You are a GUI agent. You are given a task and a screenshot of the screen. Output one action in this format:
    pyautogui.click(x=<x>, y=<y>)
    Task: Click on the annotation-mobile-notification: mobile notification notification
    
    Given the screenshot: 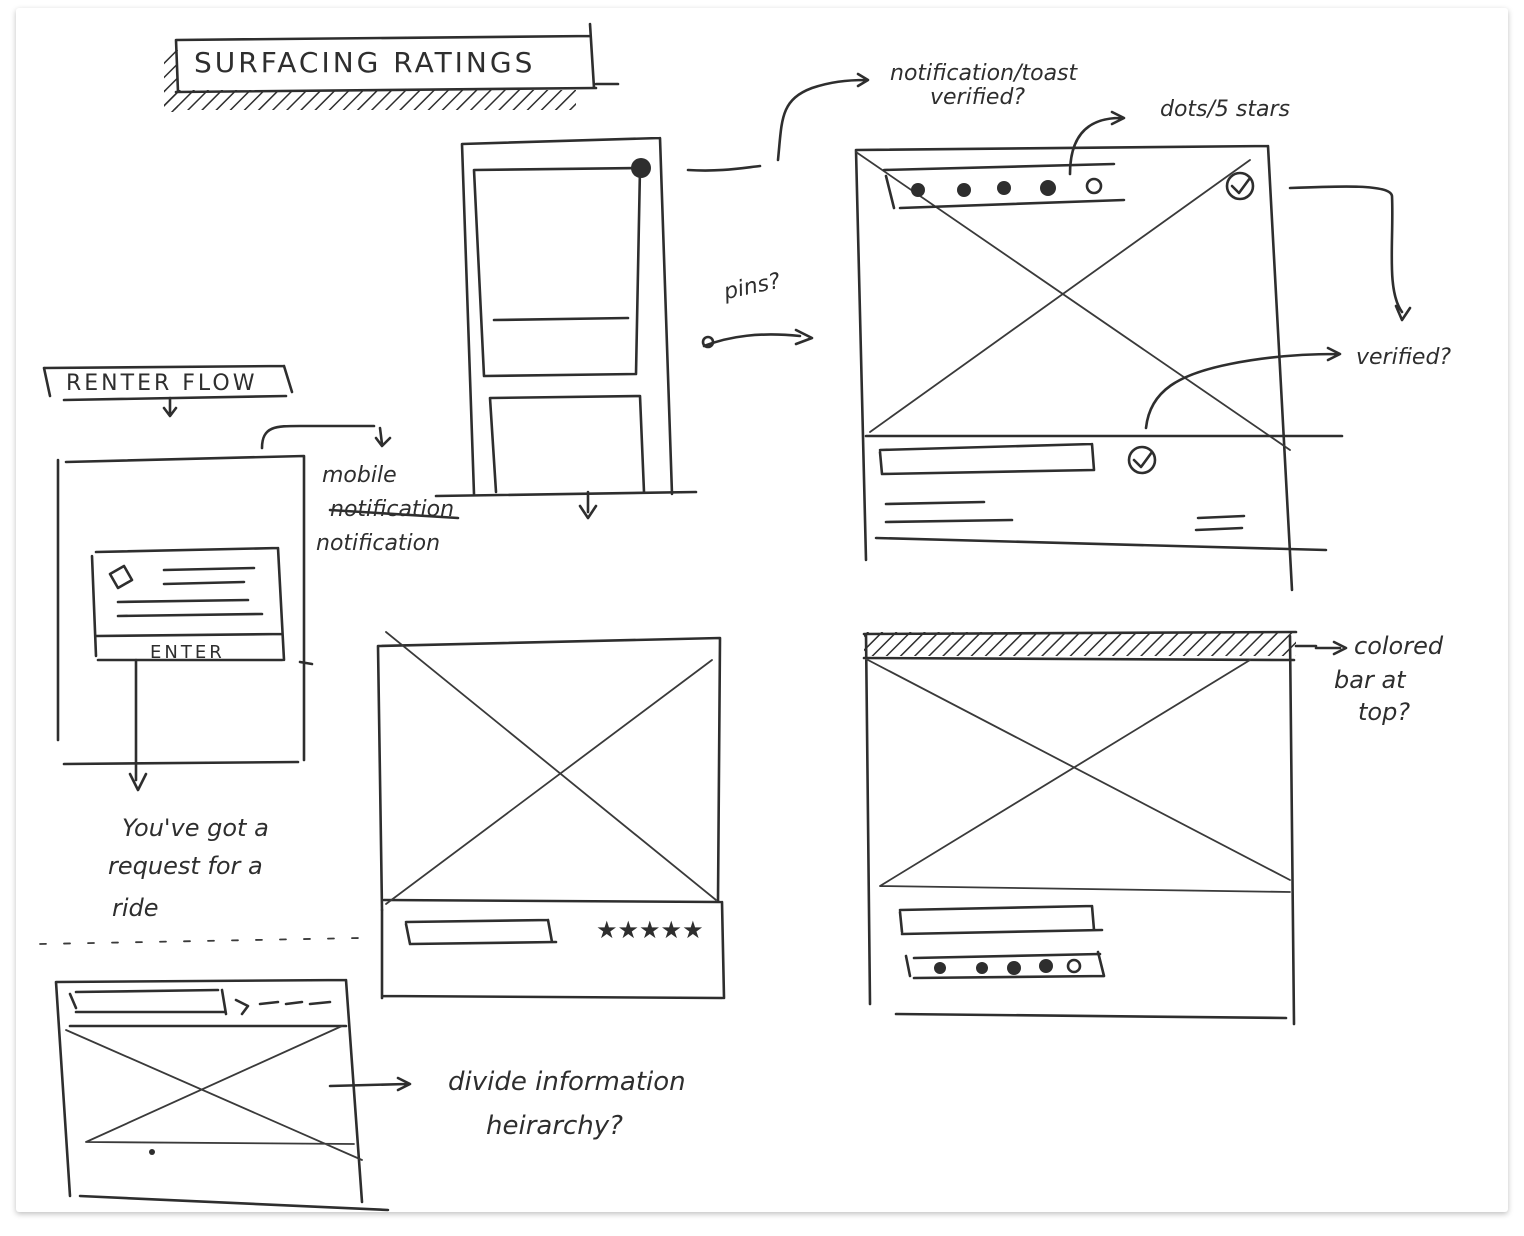 What is the action you would take?
    pyautogui.click(x=388, y=509)
    